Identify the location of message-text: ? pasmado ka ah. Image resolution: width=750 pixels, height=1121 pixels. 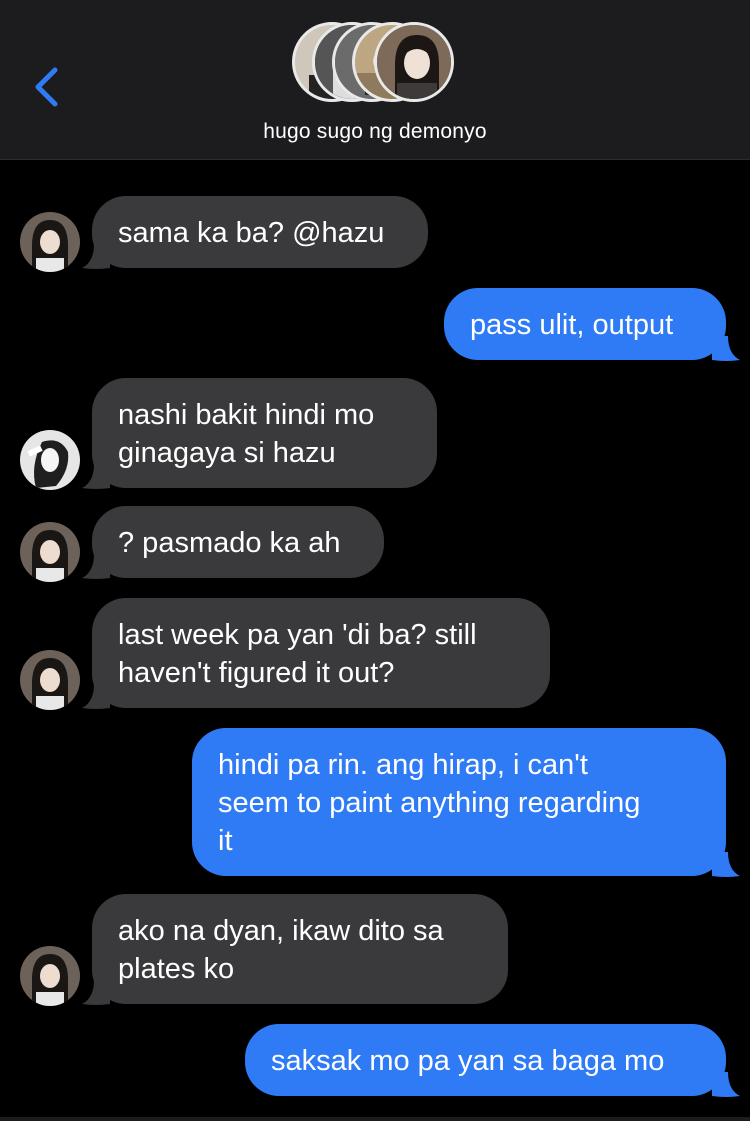
(229, 543).